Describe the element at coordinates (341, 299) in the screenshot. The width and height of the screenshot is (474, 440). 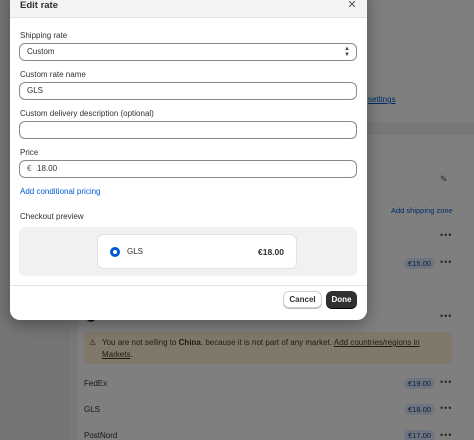
I see `done-button: Done` at that location.